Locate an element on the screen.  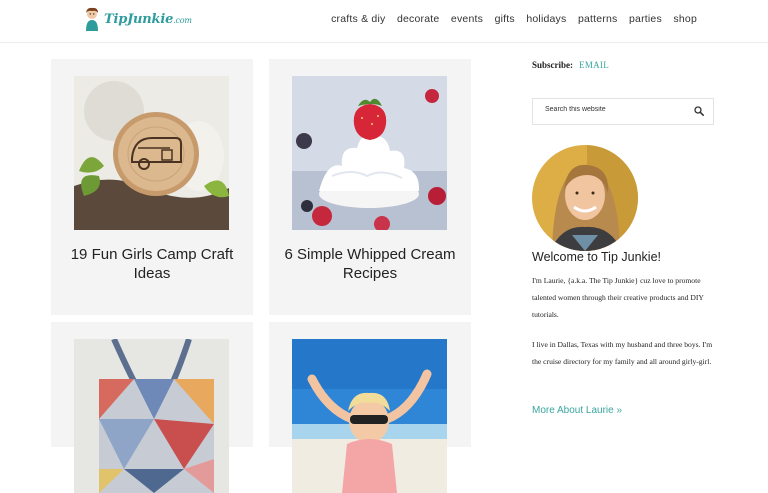
subscribe-email-link: EMAIL is located at coordinates (594, 65).